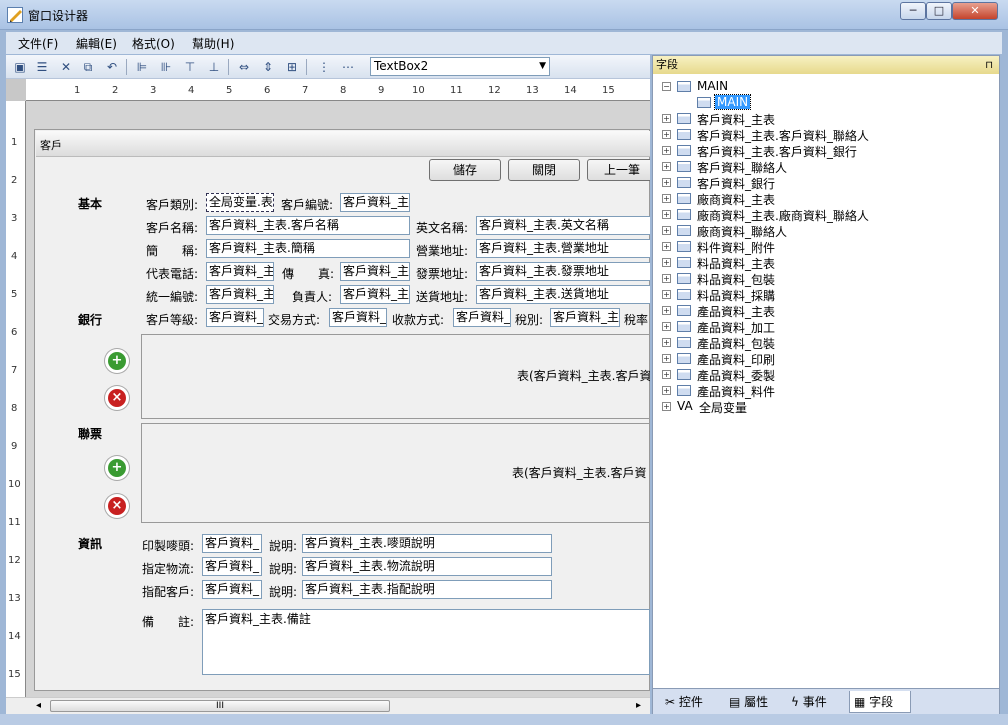 The image size is (1008, 725). Describe the element at coordinates (220, 706) in the screenshot. I see `scroll-thumb: III` at that location.